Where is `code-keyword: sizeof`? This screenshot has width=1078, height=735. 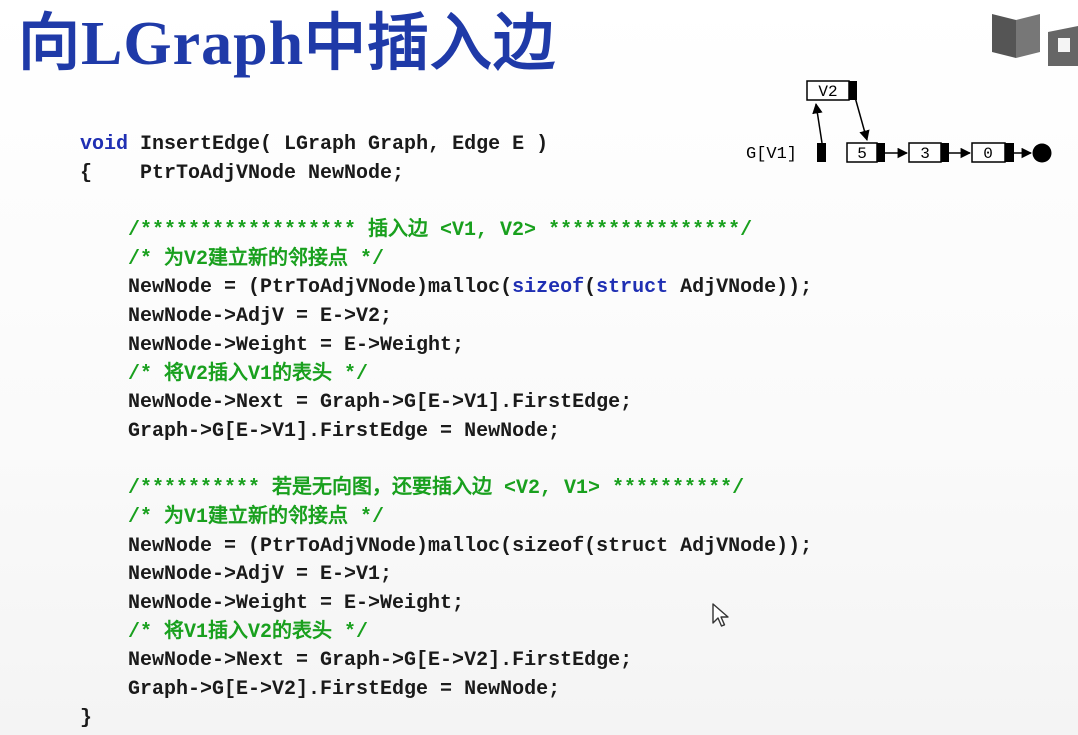
code-keyword: sizeof is located at coordinates (548, 288).